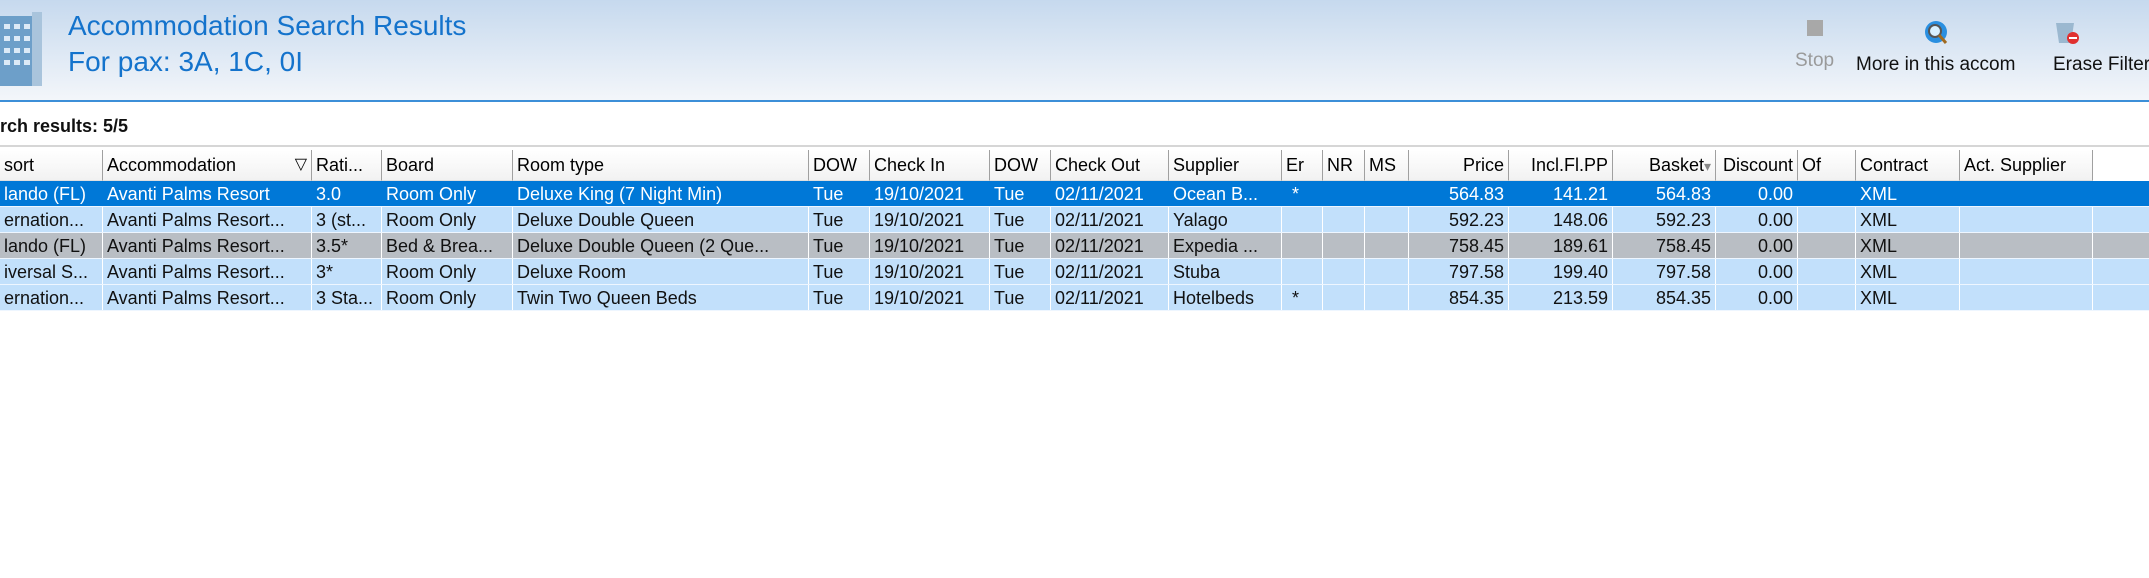  I want to click on more-in-this-accom-button: More in this accom, so click(1935, 48).